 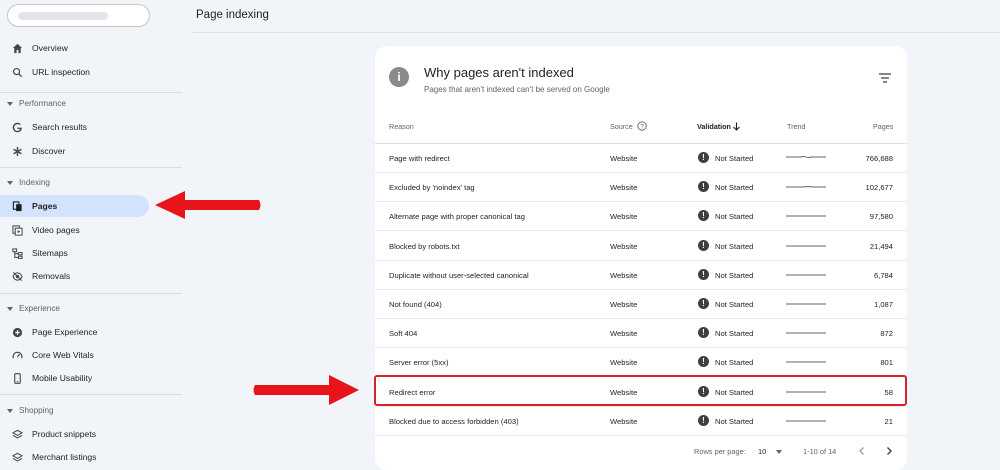 I want to click on chevron-down-icon, so click(x=779, y=452).